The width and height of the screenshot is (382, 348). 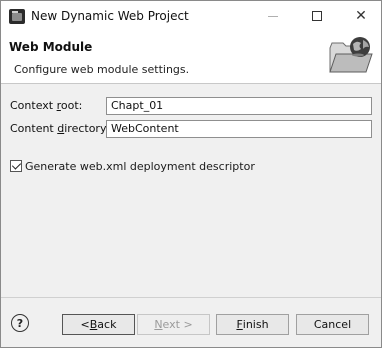 What do you see at coordinates (191, 16) in the screenshot?
I see `title-bar: New Dynamic Web Project ✕` at bounding box center [191, 16].